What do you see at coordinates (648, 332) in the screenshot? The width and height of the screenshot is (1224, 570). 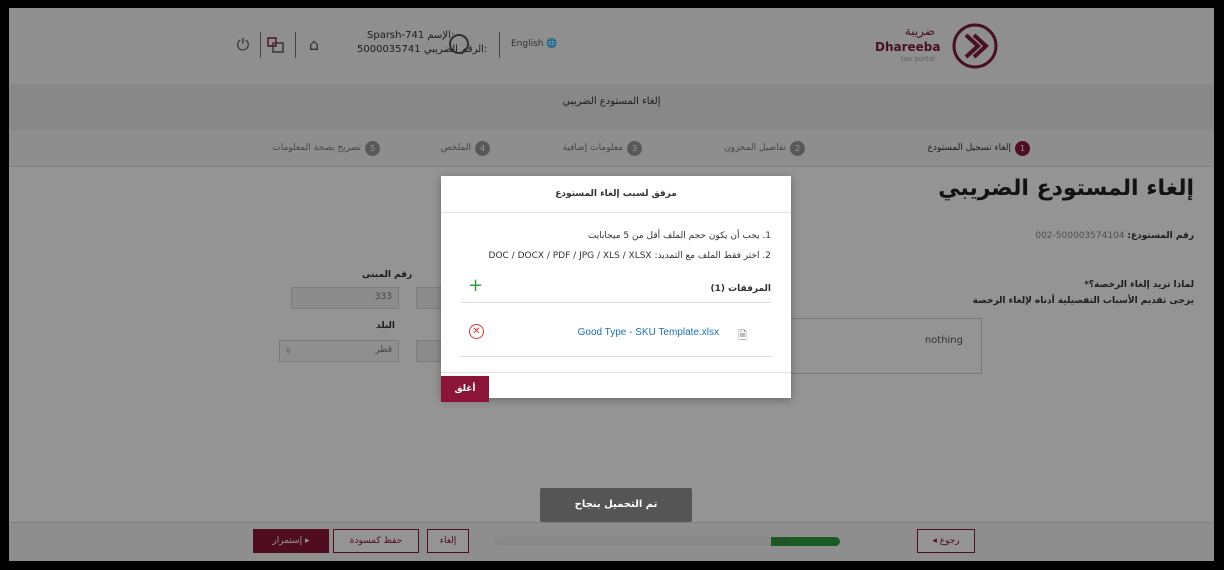 I see `attachment-link: Good Type - SKU Template.xlsx` at bounding box center [648, 332].